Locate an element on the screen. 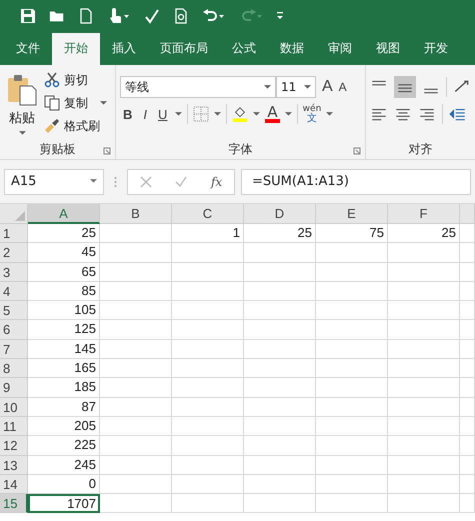  table-cell: 185 is located at coordinates (64, 388).